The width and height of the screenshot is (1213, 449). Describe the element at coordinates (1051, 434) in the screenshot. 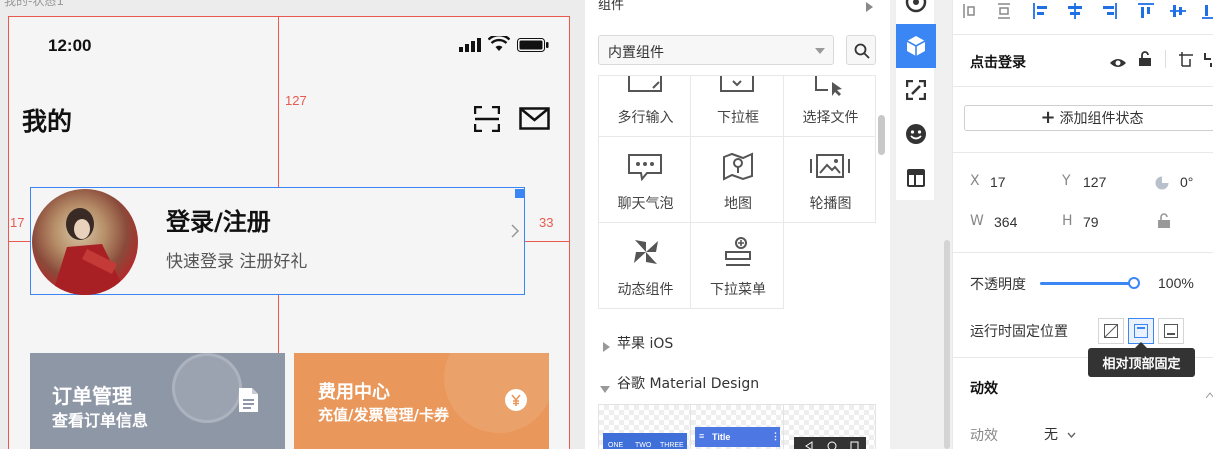

I see `animation-value: 无` at that location.